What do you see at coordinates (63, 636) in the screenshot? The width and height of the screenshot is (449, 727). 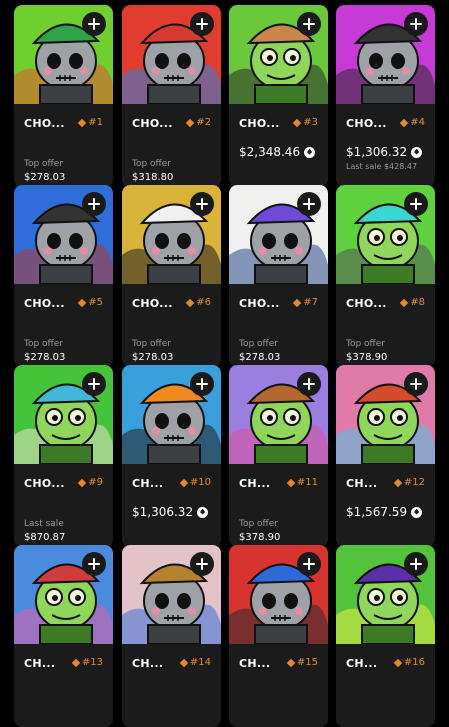 I see `nft-card: CH... #13` at bounding box center [63, 636].